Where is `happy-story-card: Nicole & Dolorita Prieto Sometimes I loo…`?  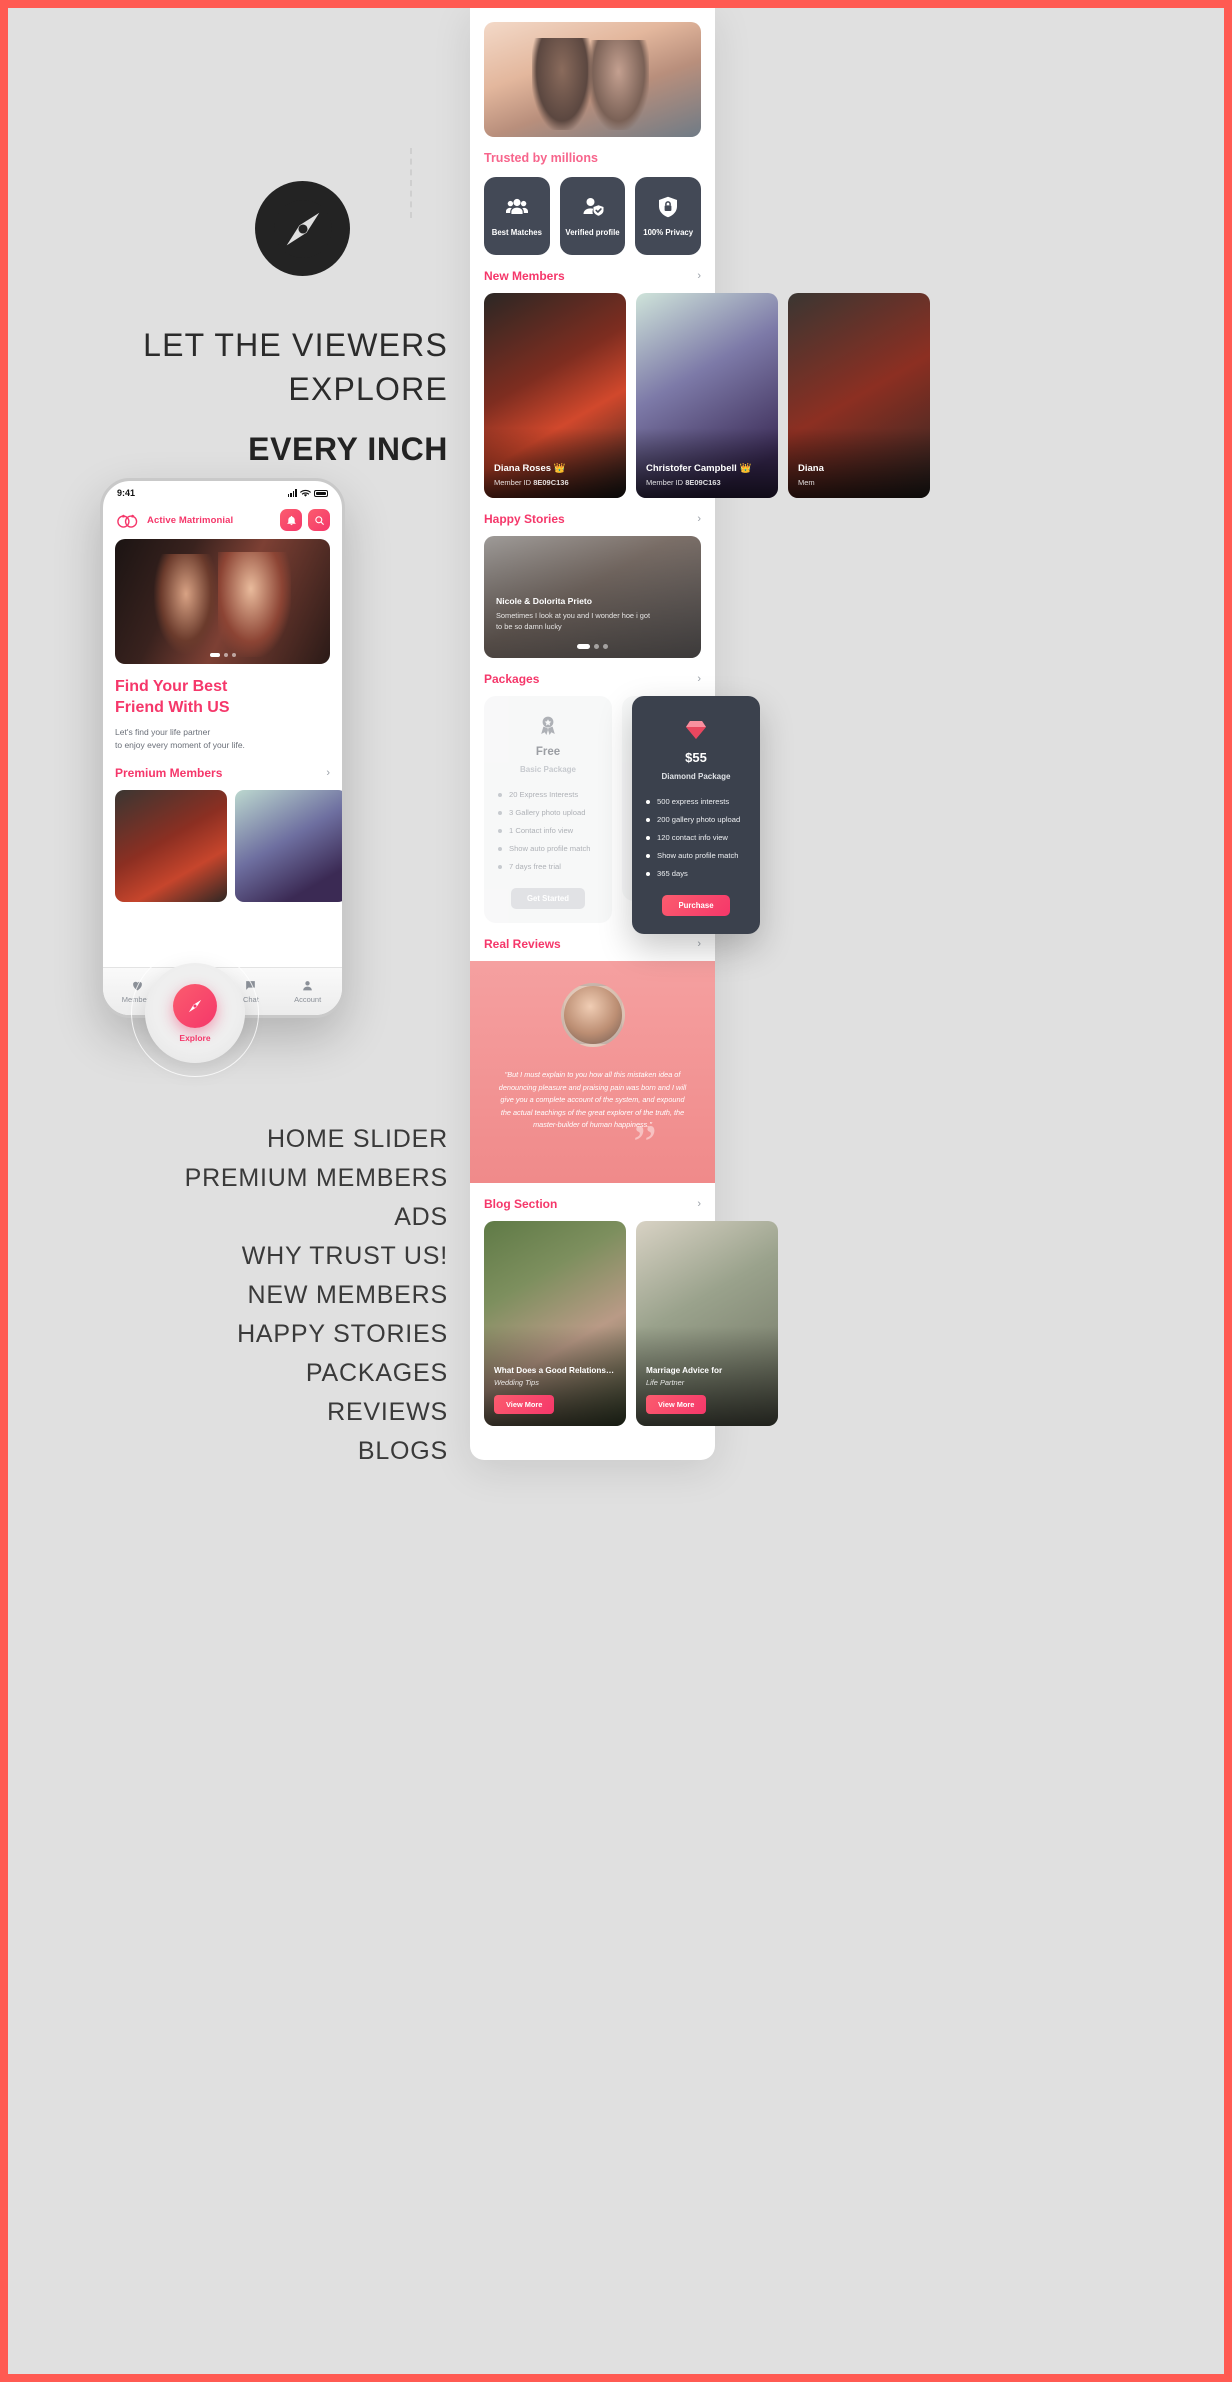 happy-story-card: Nicole & Dolorita Prieto Sometimes I loo… is located at coordinates (592, 597).